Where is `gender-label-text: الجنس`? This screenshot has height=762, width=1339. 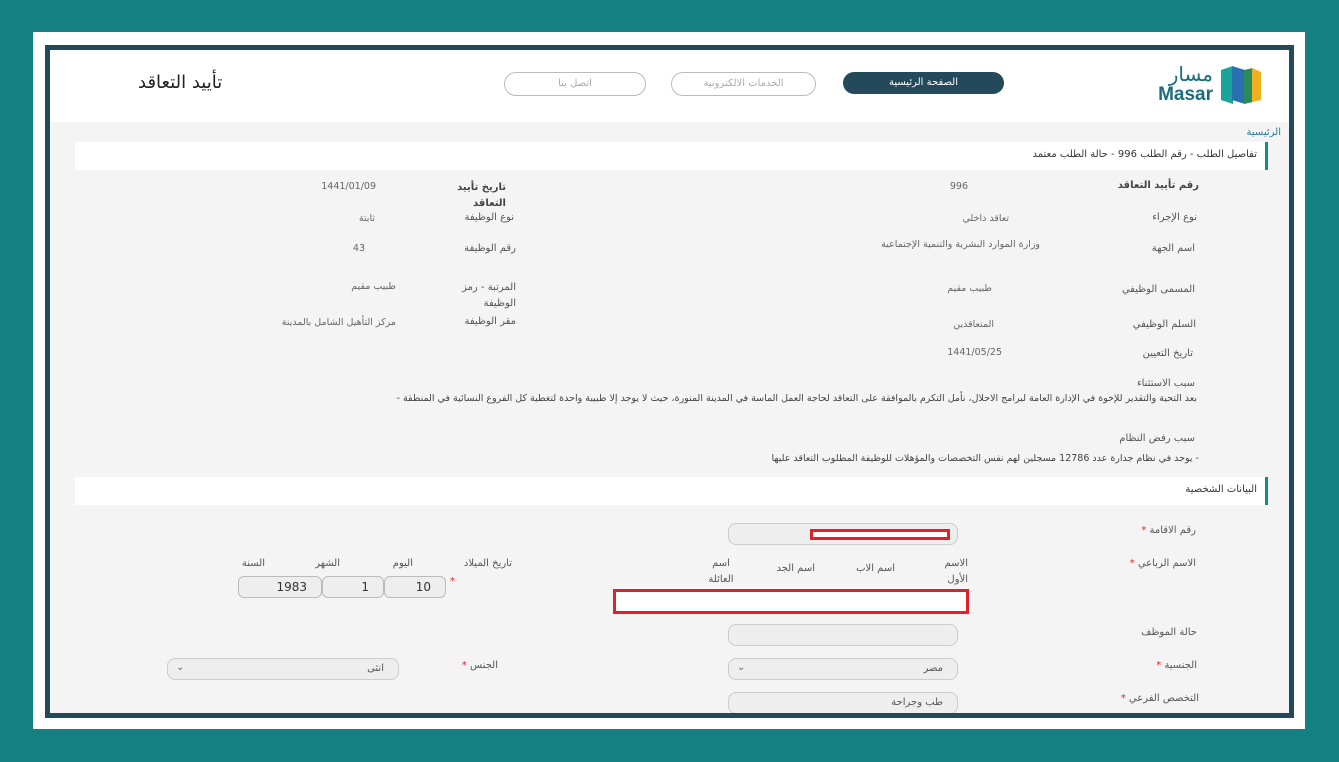 gender-label-text: الجنس is located at coordinates (483, 665).